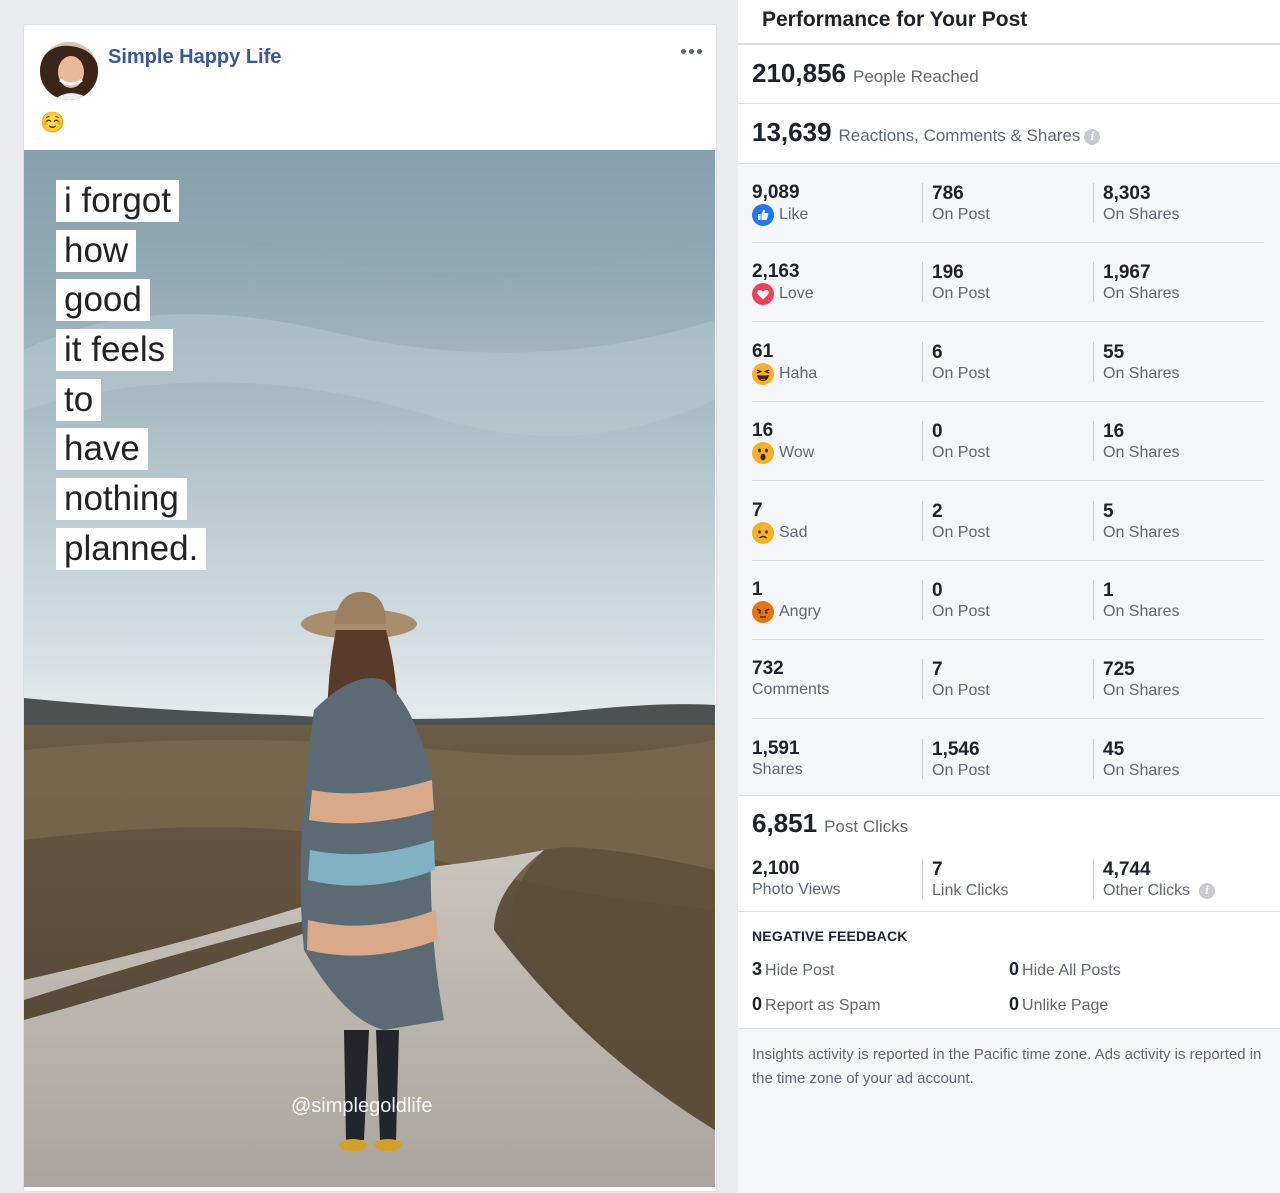 The height and width of the screenshot is (1193, 1280). Describe the element at coordinates (757, 510) in the screenshot. I see `total-value: 7` at that location.